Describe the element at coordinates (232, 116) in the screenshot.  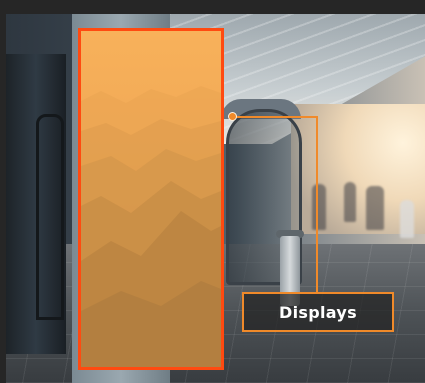
I see `callout-anchor-dot` at that location.